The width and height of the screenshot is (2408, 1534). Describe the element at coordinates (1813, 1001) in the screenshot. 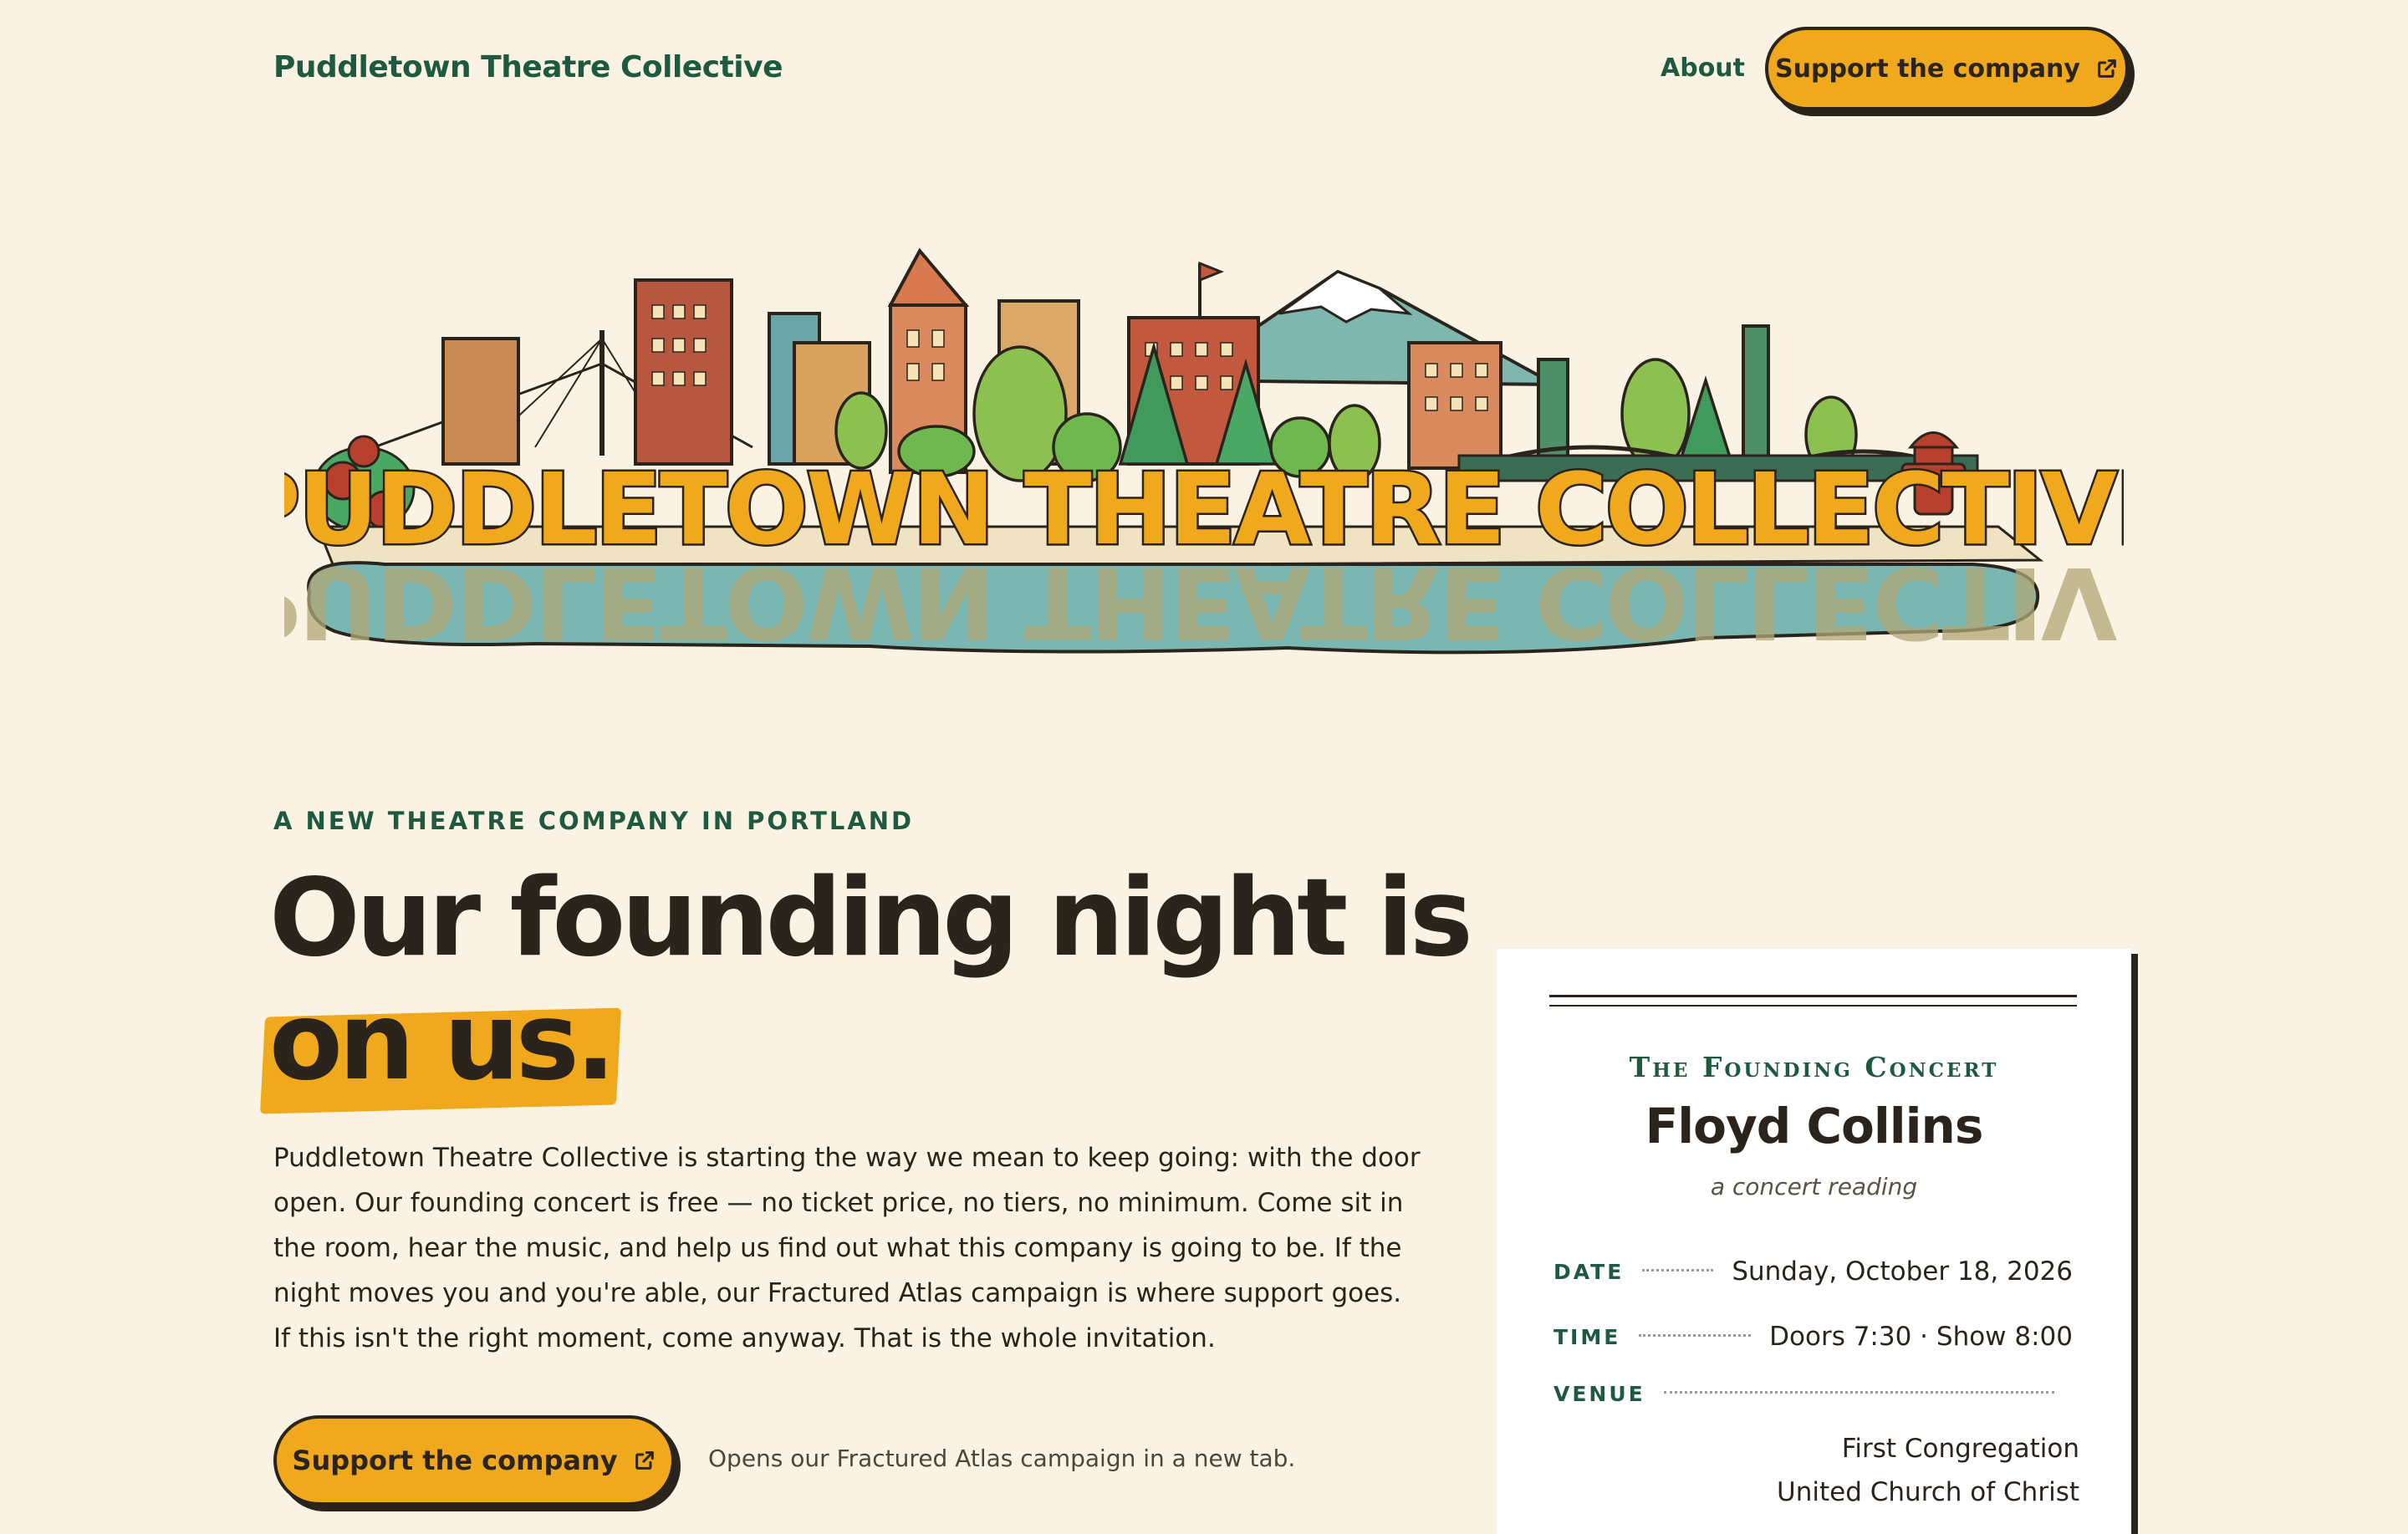

I see `card-rule` at that location.